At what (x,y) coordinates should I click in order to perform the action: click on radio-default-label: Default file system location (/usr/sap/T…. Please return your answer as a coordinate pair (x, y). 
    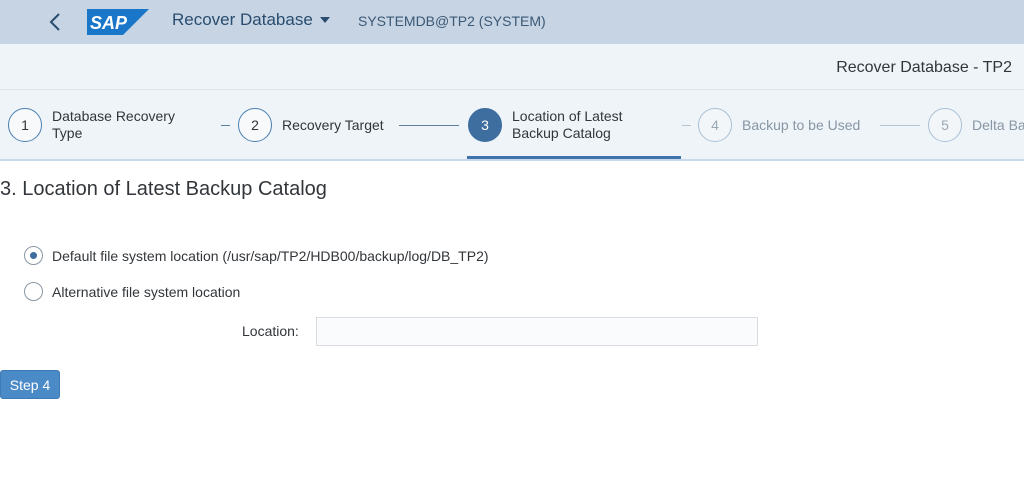
    Looking at the image, I should click on (270, 255).